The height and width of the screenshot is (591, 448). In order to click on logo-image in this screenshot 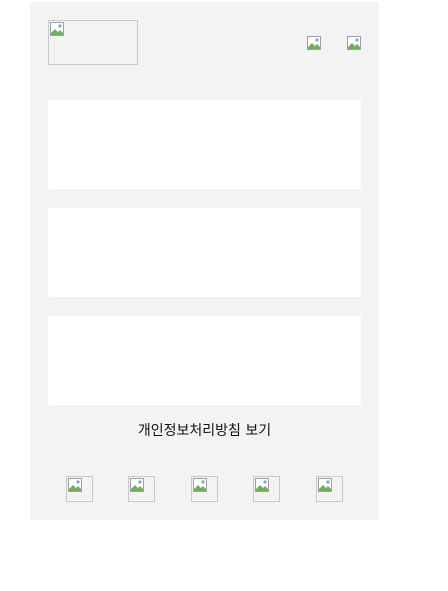, I will do `click(93, 42)`.